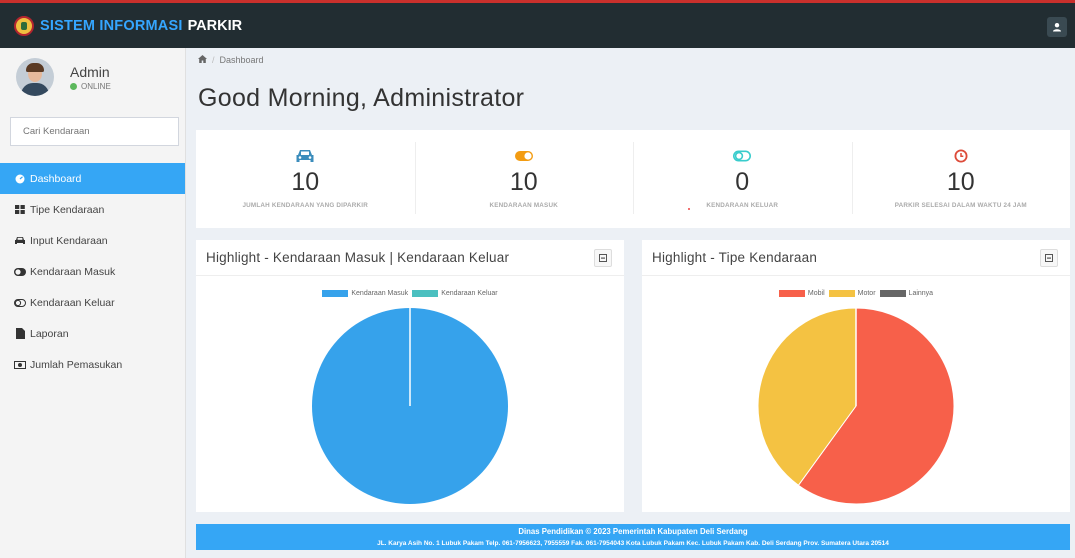  I want to click on stat-label: KENDARAAN MASUK, so click(523, 205).